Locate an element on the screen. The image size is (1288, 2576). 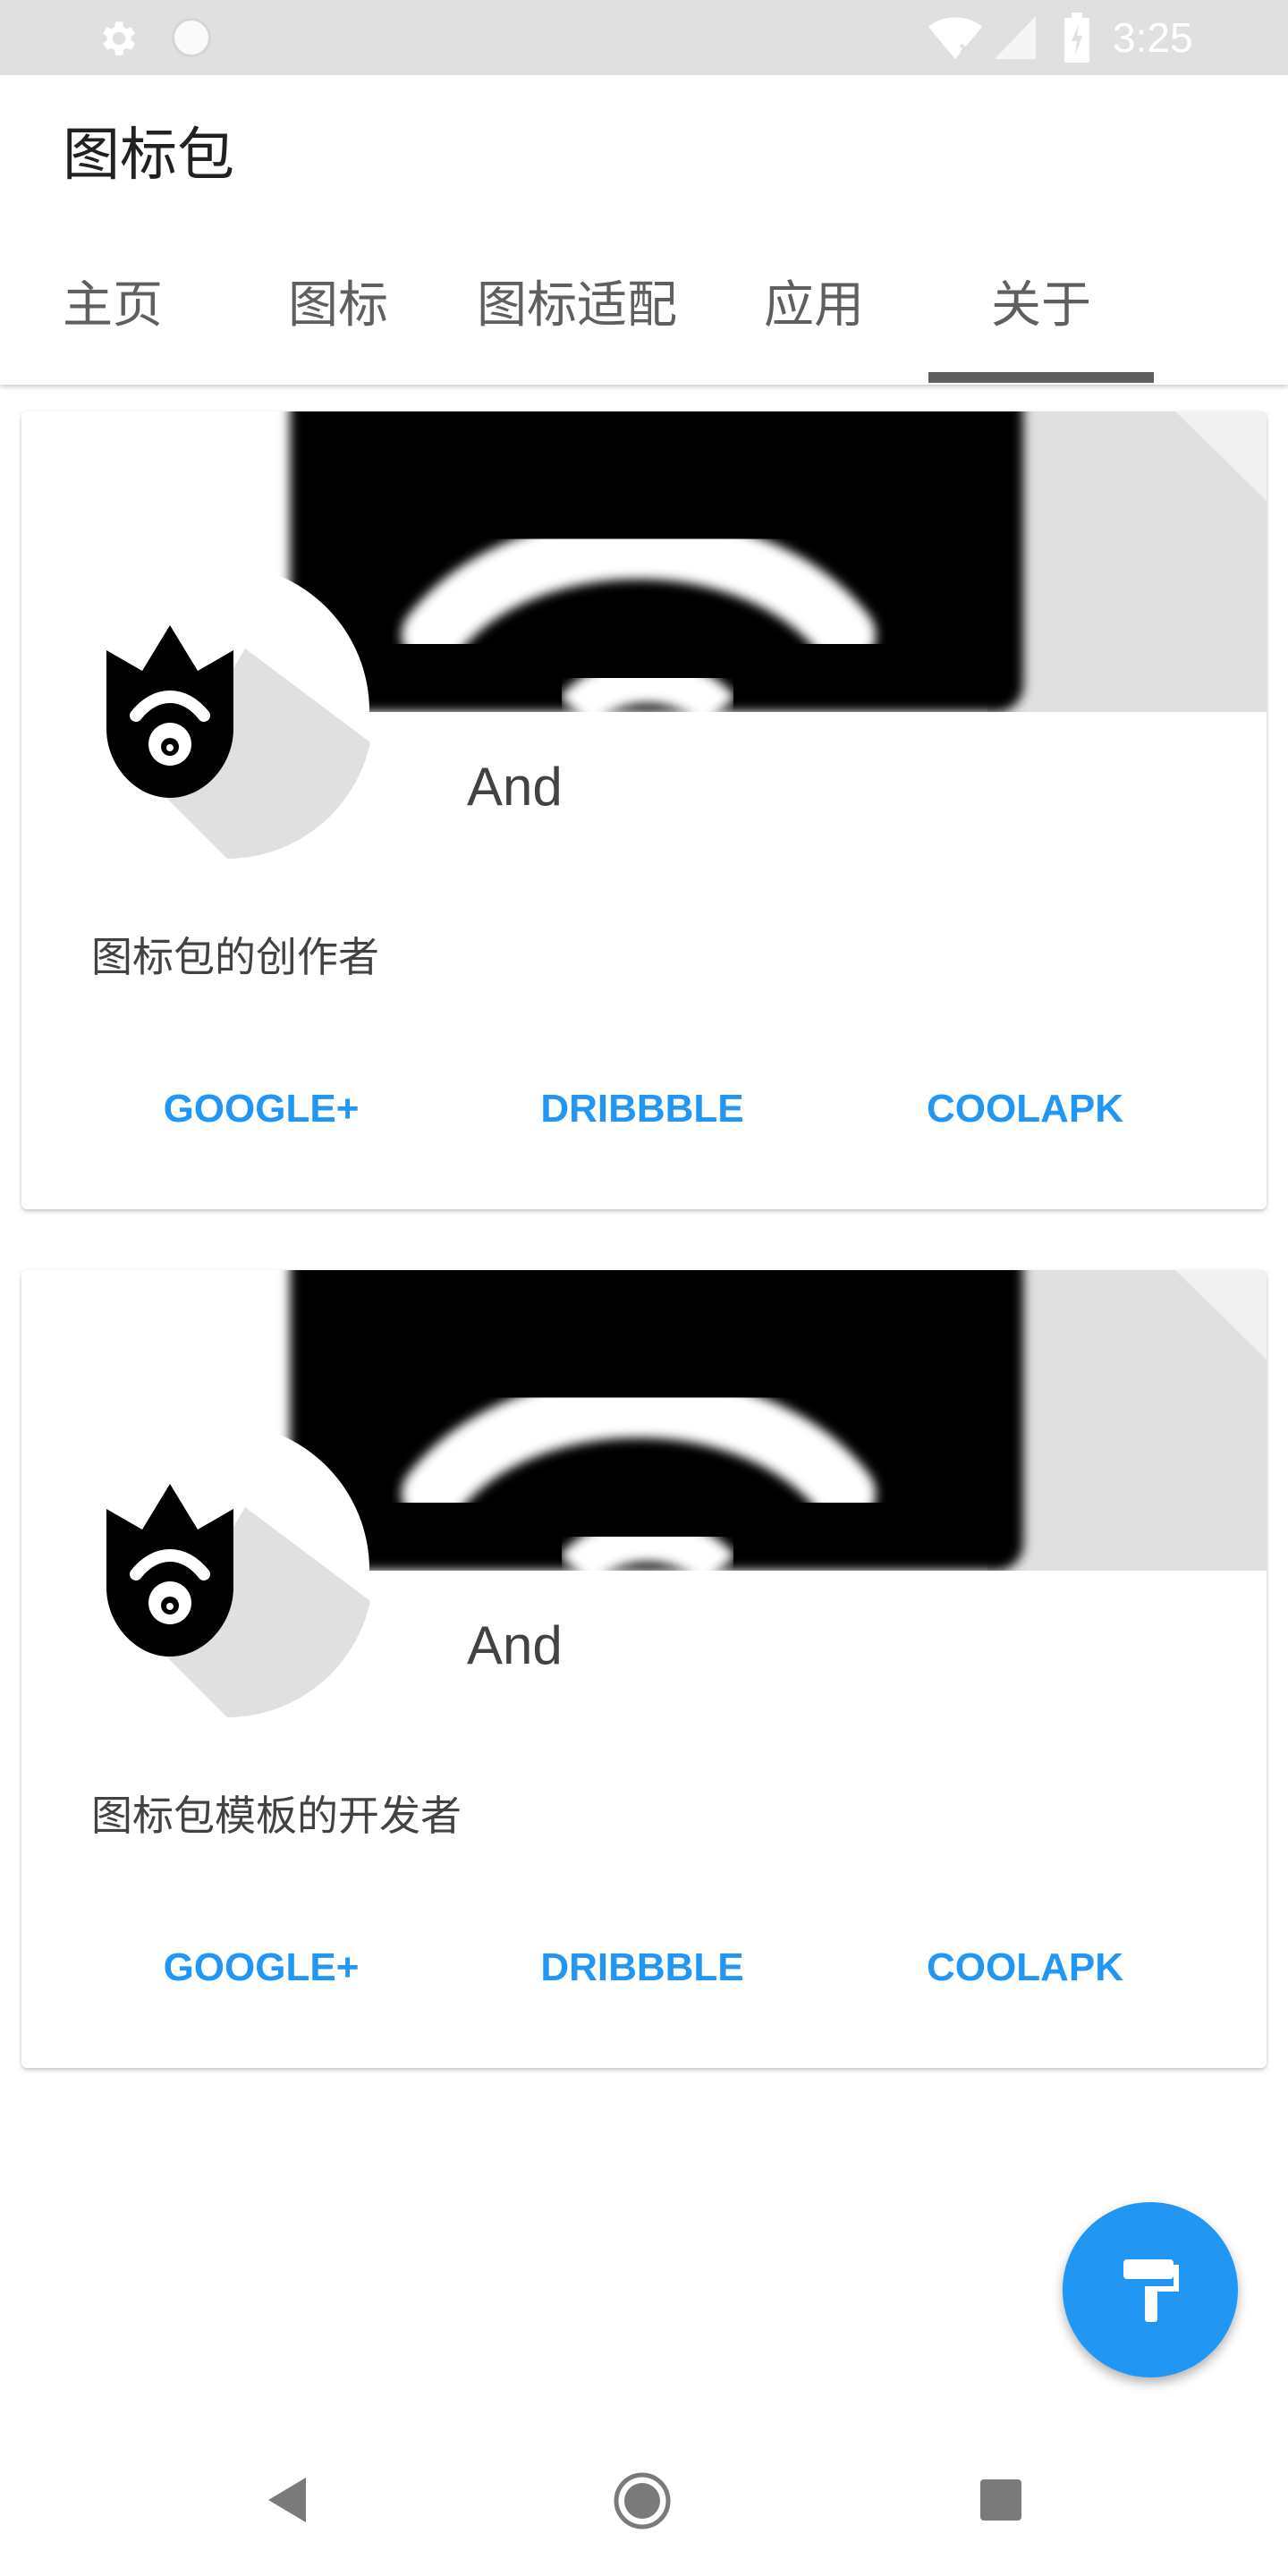
tab-bar: 主页 图标 图标适配 应用 关于 is located at coordinates (644, 306).